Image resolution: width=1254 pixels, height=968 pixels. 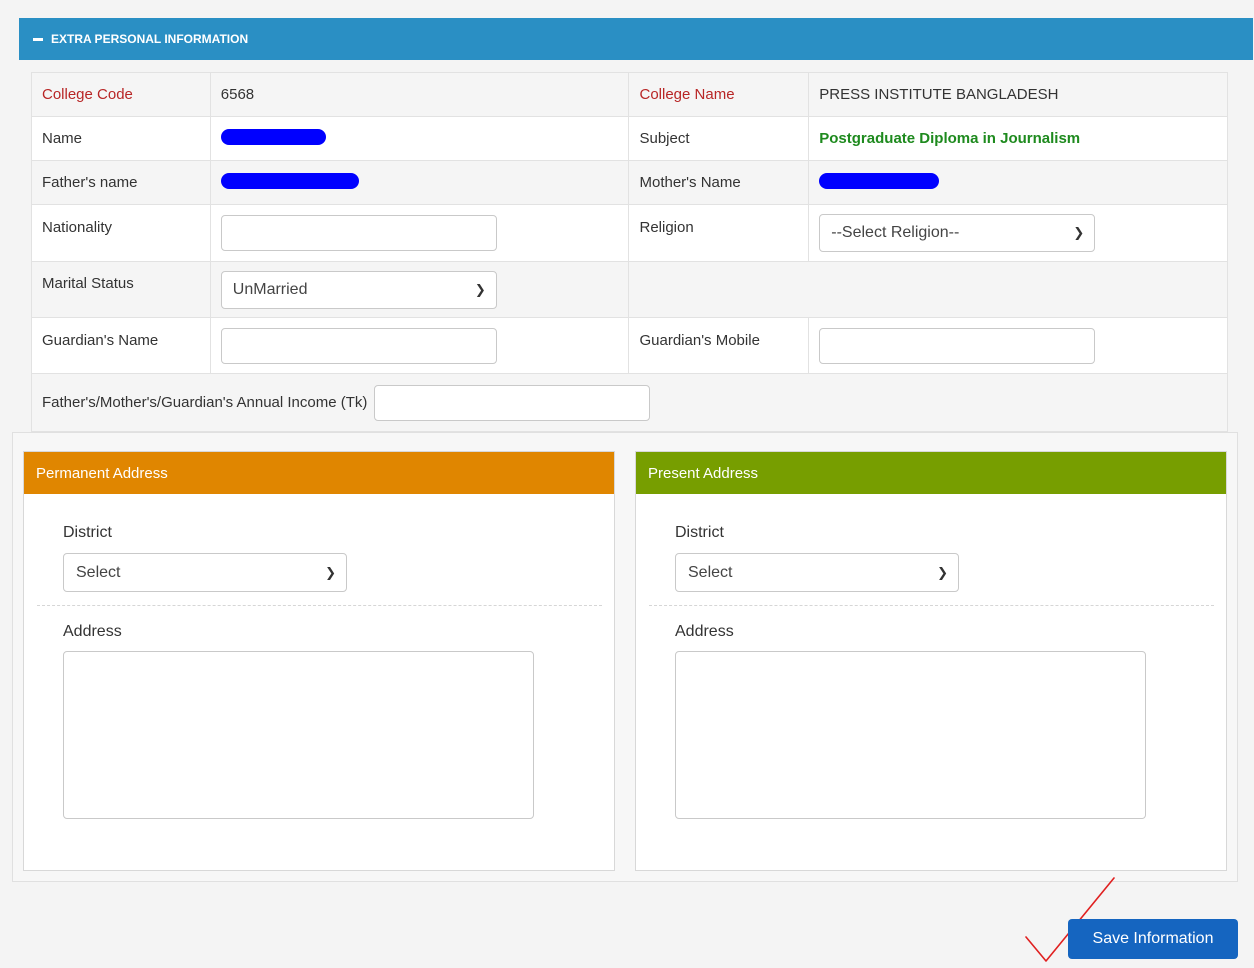 What do you see at coordinates (358, 289) in the screenshot?
I see `marital-status-select: UnMarried ❯` at bounding box center [358, 289].